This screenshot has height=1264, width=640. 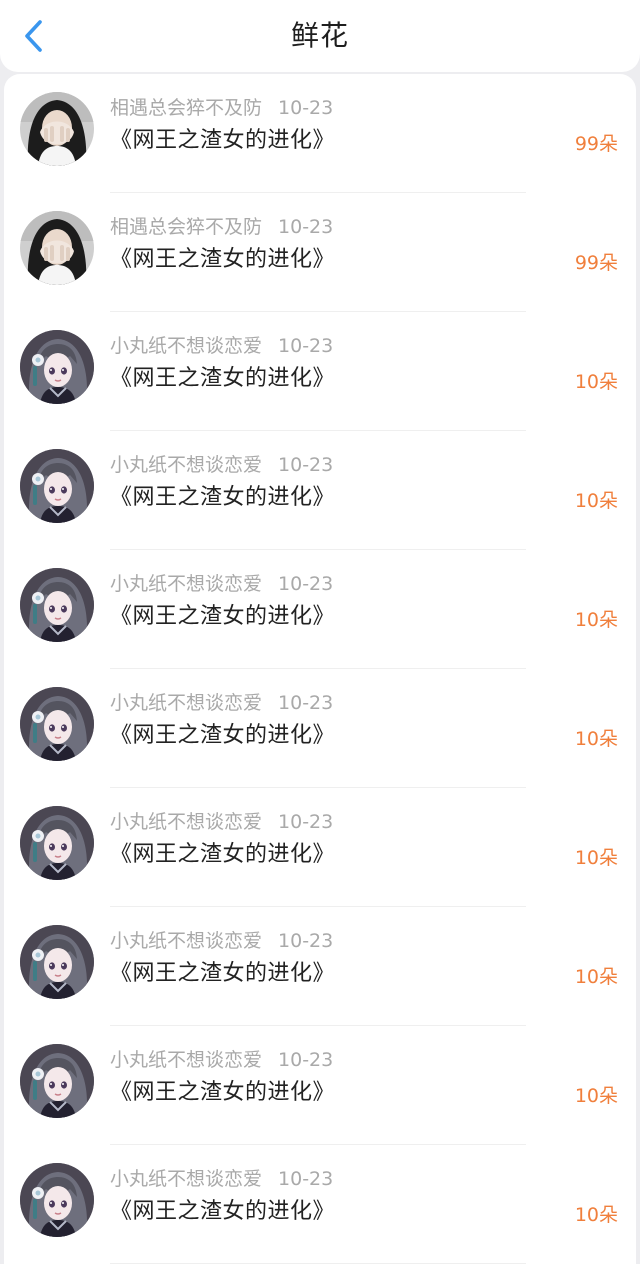 I want to click on page-title: 鲜花, so click(x=319, y=35).